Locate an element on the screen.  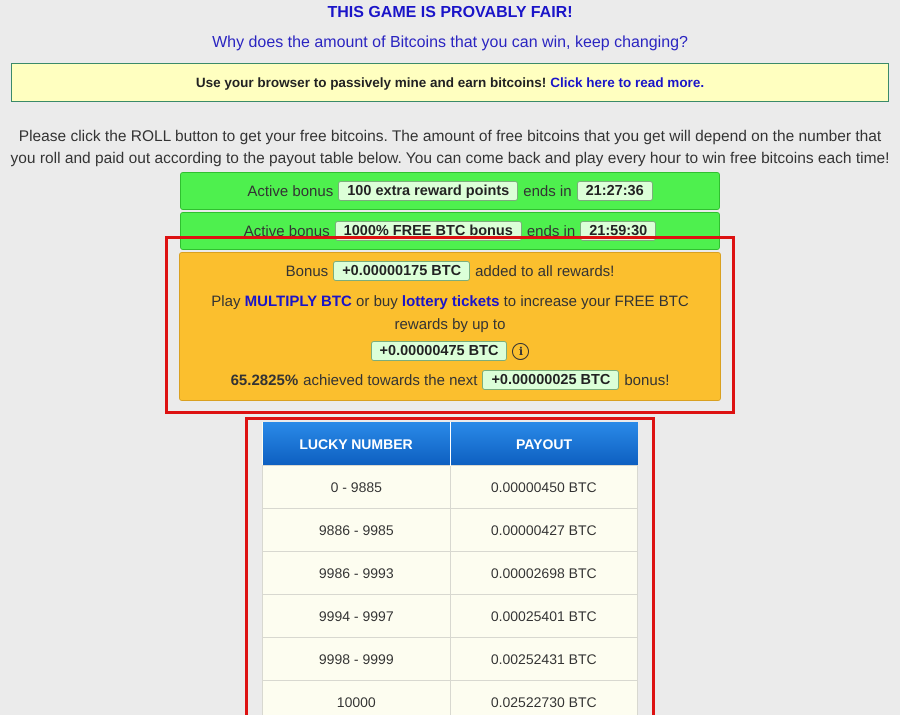
table-cell: 0.00252431 BTC is located at coordinates (544, 659).